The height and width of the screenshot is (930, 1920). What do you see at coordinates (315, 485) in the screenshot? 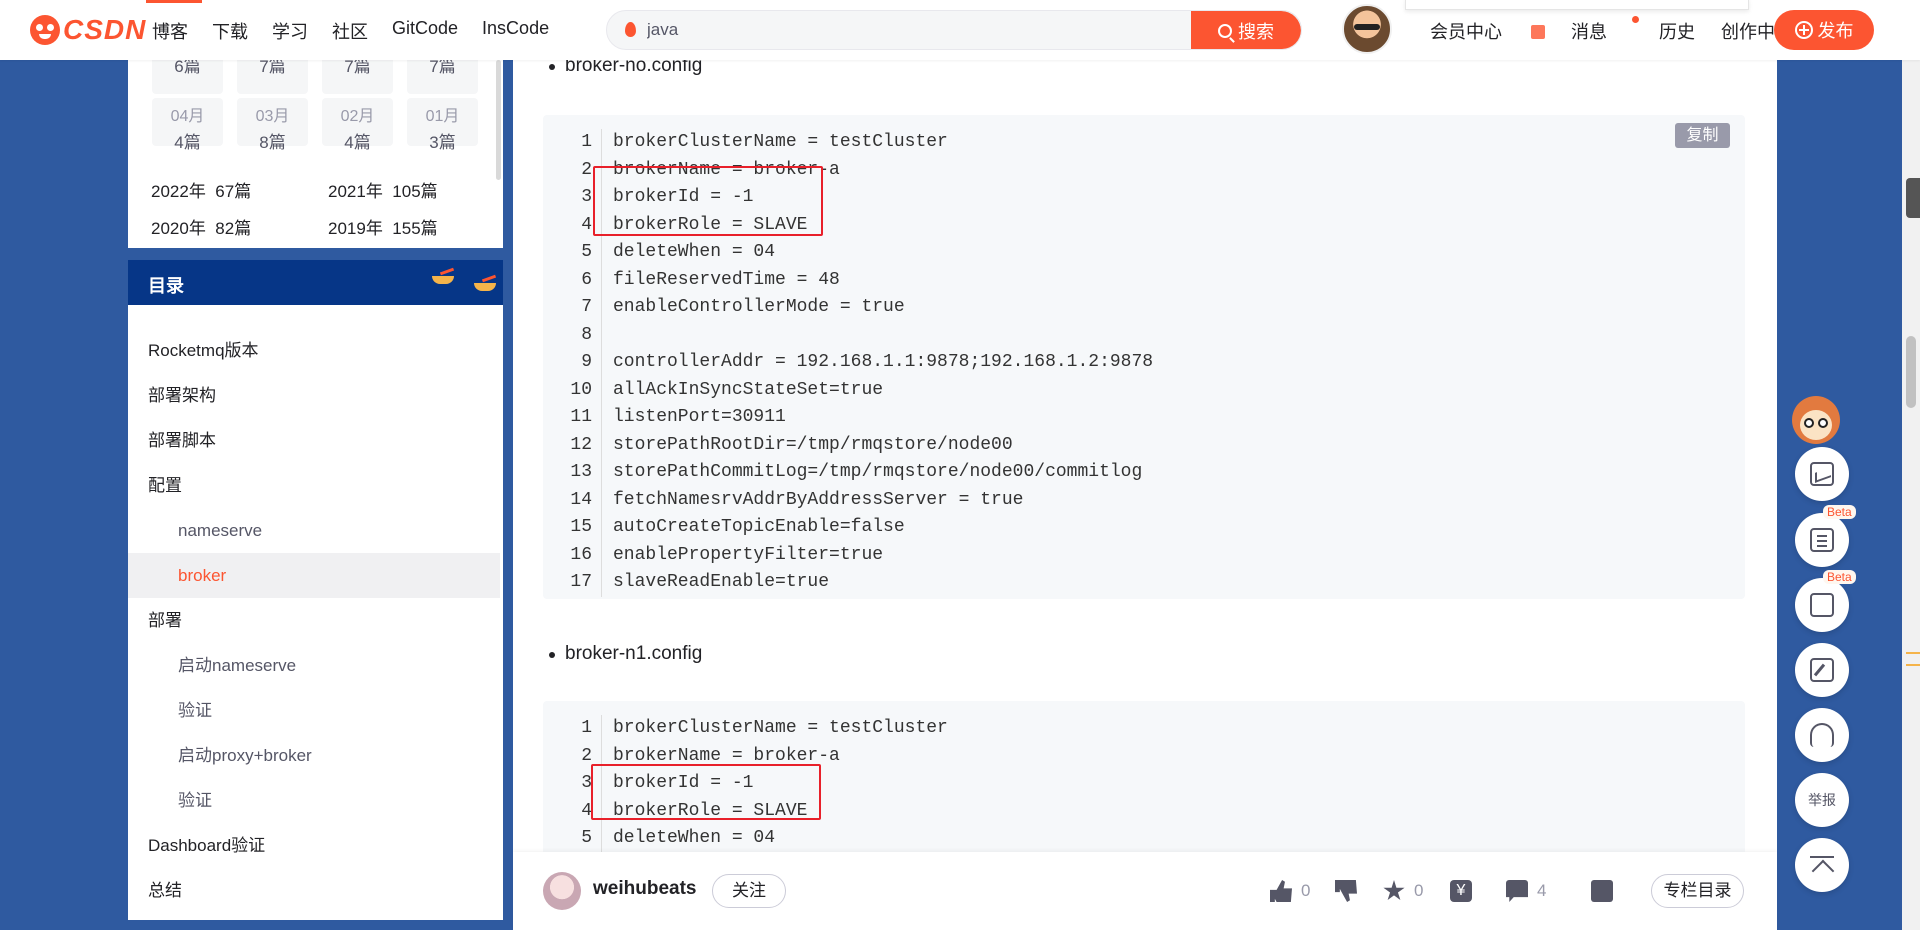
I see `toc-item: 配置` at bounding box center [315, 485].